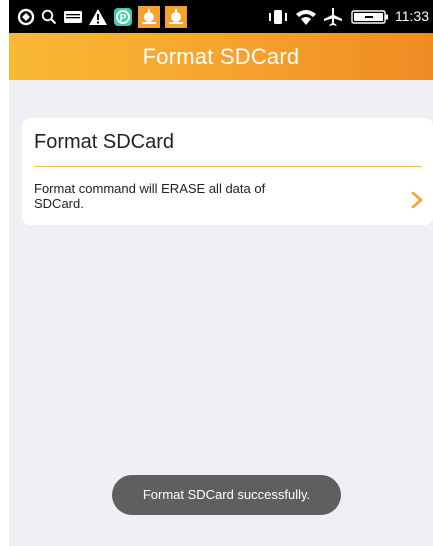 The image size is (433, 546). Describe the element at coordinates (278, 16) in the screenshot. I see `vibrate-icon` at that location.